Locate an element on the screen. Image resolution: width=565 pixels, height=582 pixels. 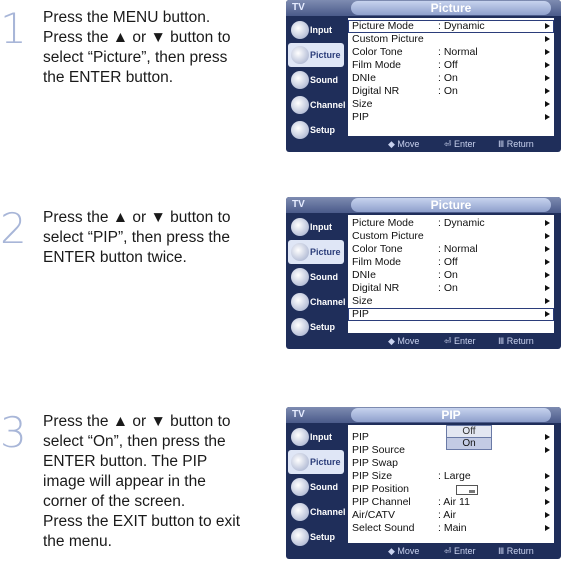
step-number: 3 is located at coordinates (13, 432).